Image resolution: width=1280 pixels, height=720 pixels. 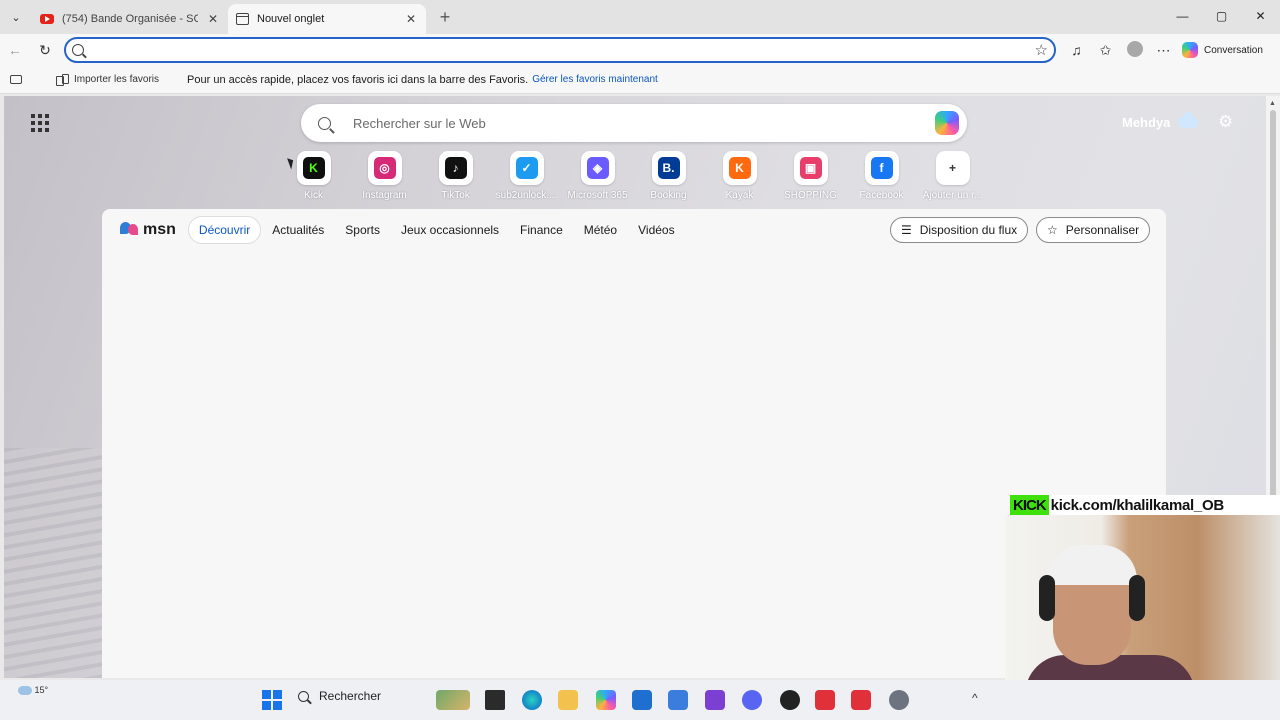 I want to click on search-highlight-icon, so click(x=453, y=700).